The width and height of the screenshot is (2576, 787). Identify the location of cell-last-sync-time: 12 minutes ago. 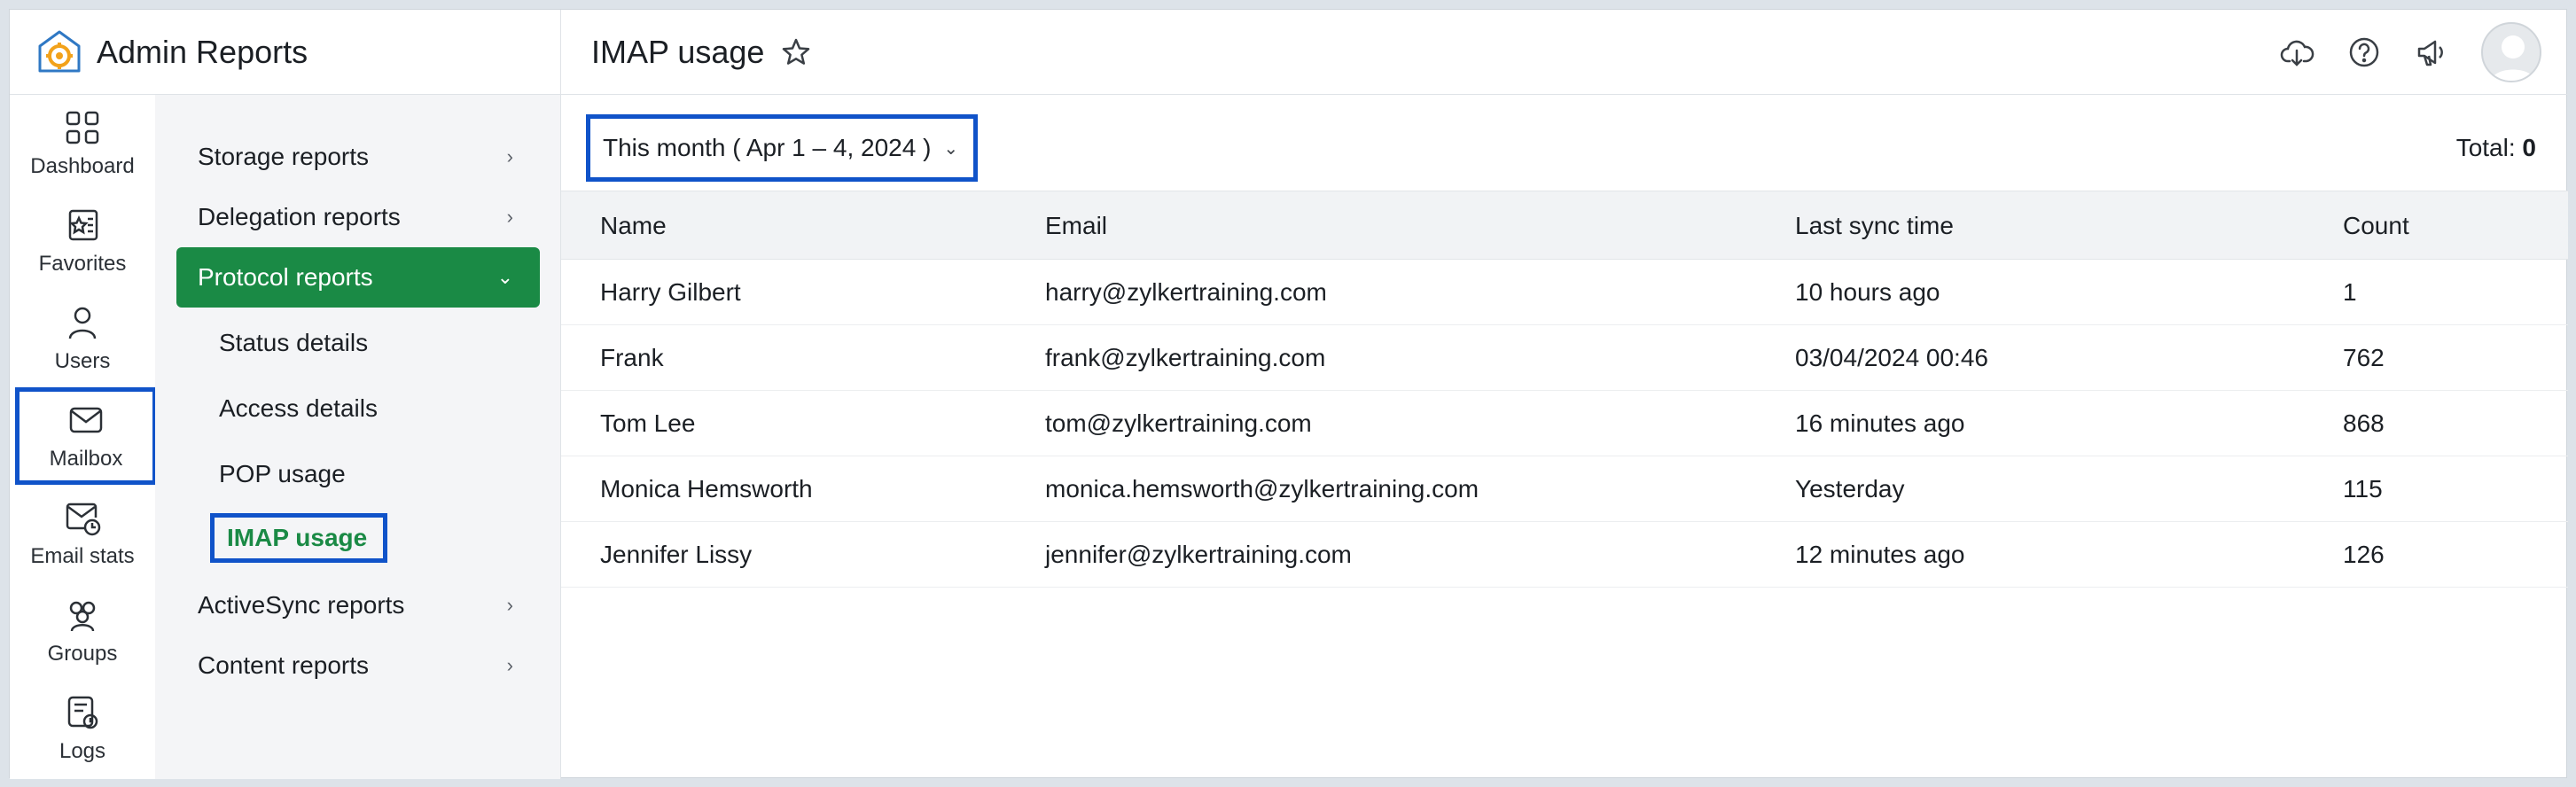
(1880, 554).